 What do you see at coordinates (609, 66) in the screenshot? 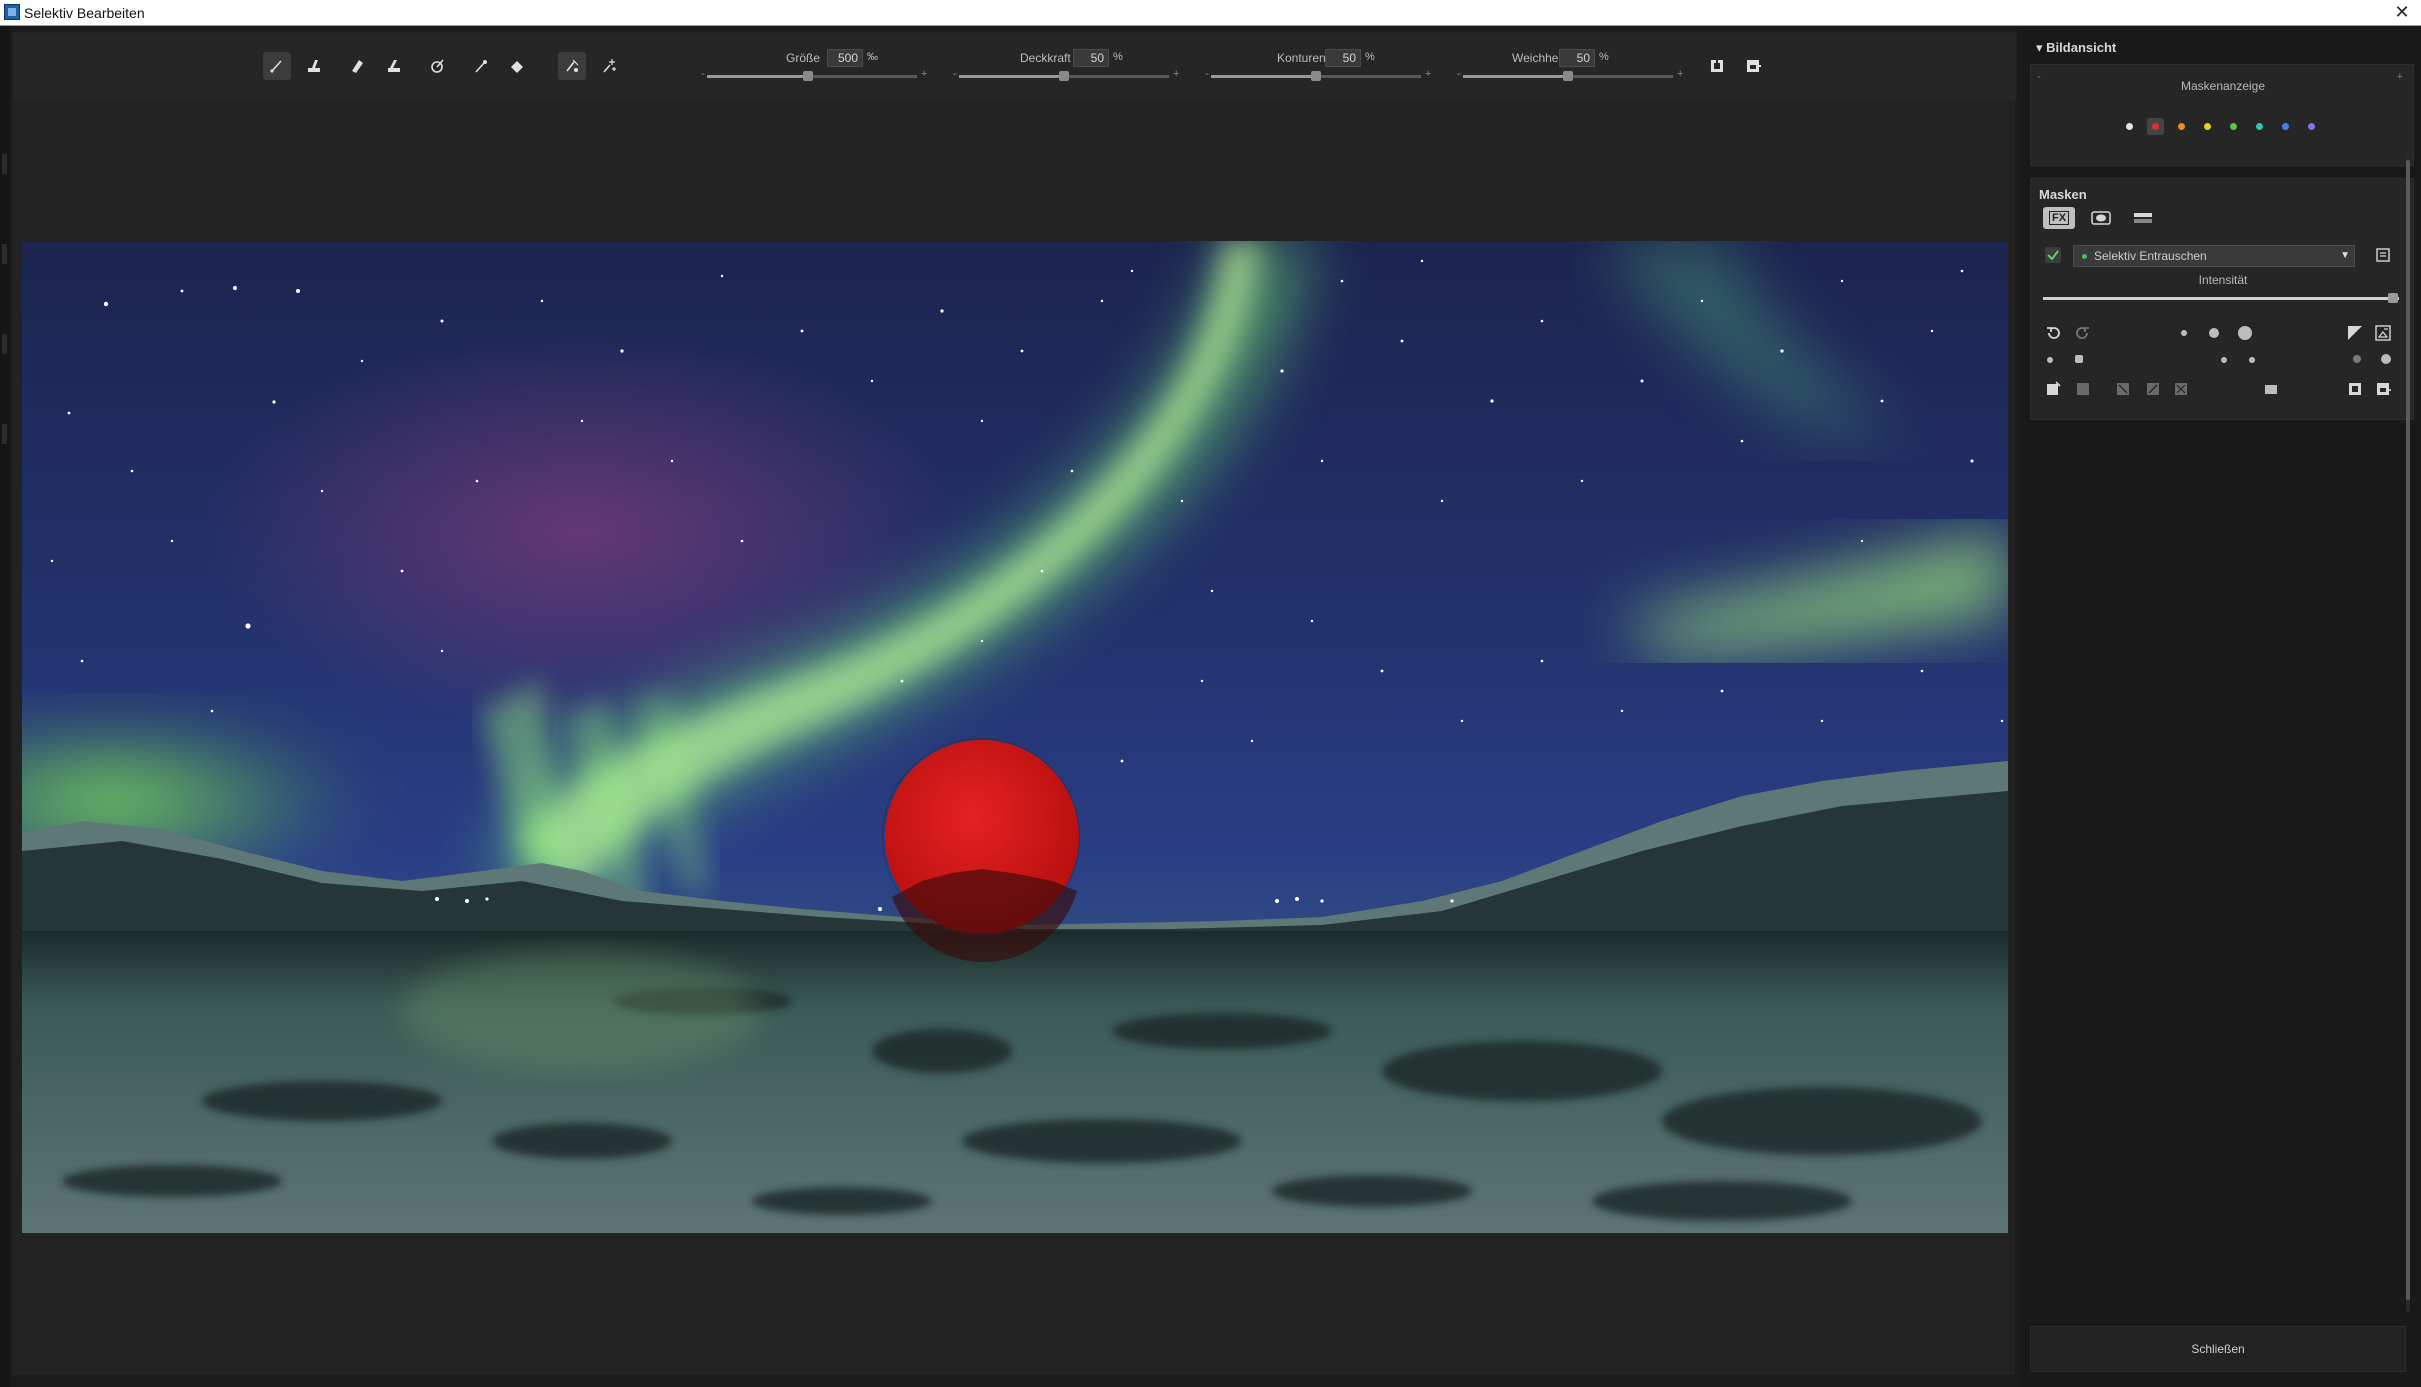
I see `sparkle-brush-tool-button` at bounding box center [609, 66].